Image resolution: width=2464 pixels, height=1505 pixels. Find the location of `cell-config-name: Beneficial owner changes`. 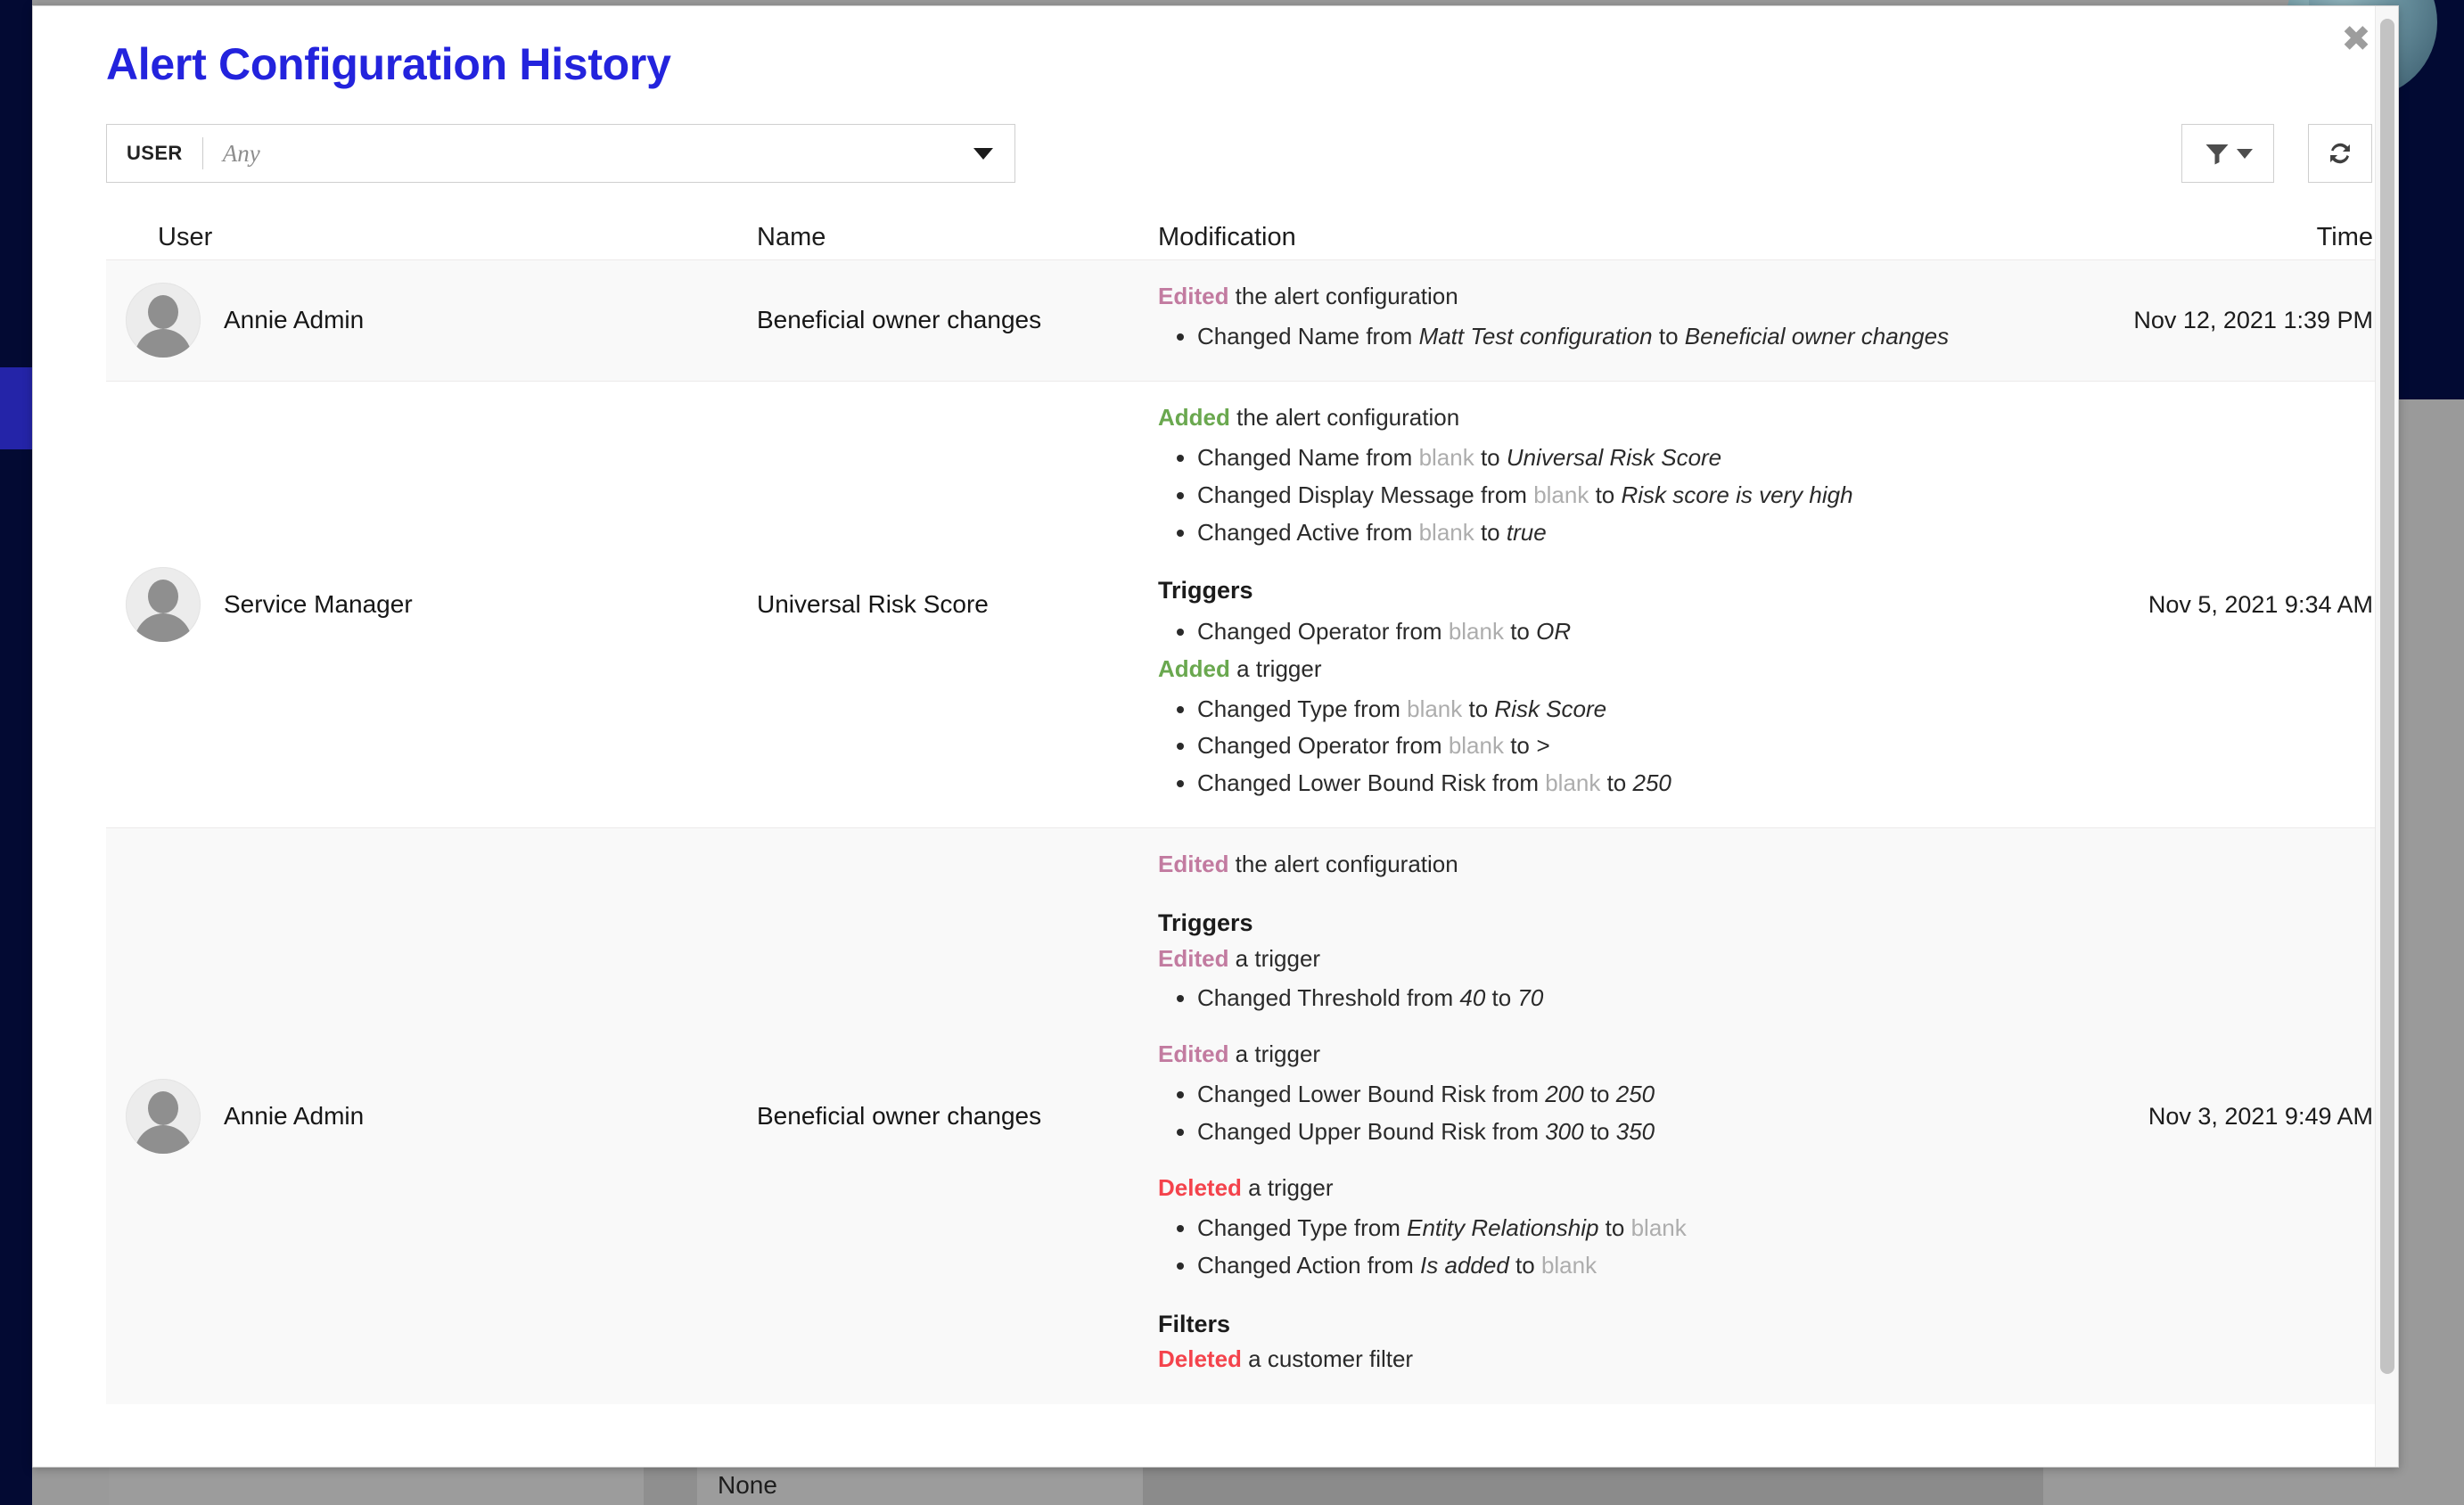

cell-config-name: Beneficial owner changes is located at coordinates (899, 1117).